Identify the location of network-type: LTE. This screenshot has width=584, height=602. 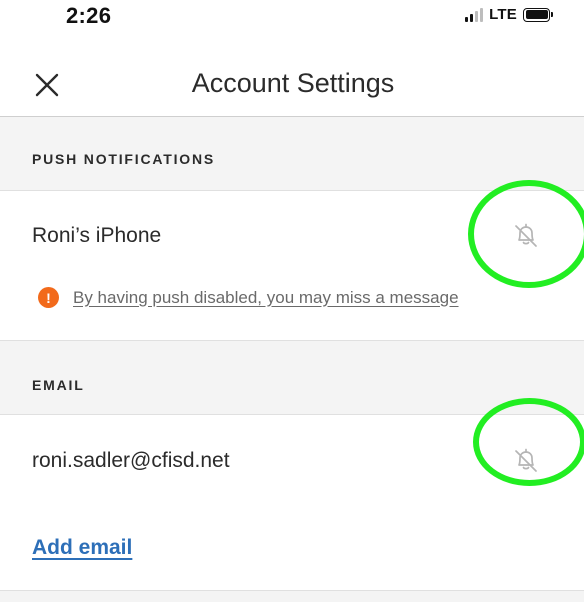
(503, 14).